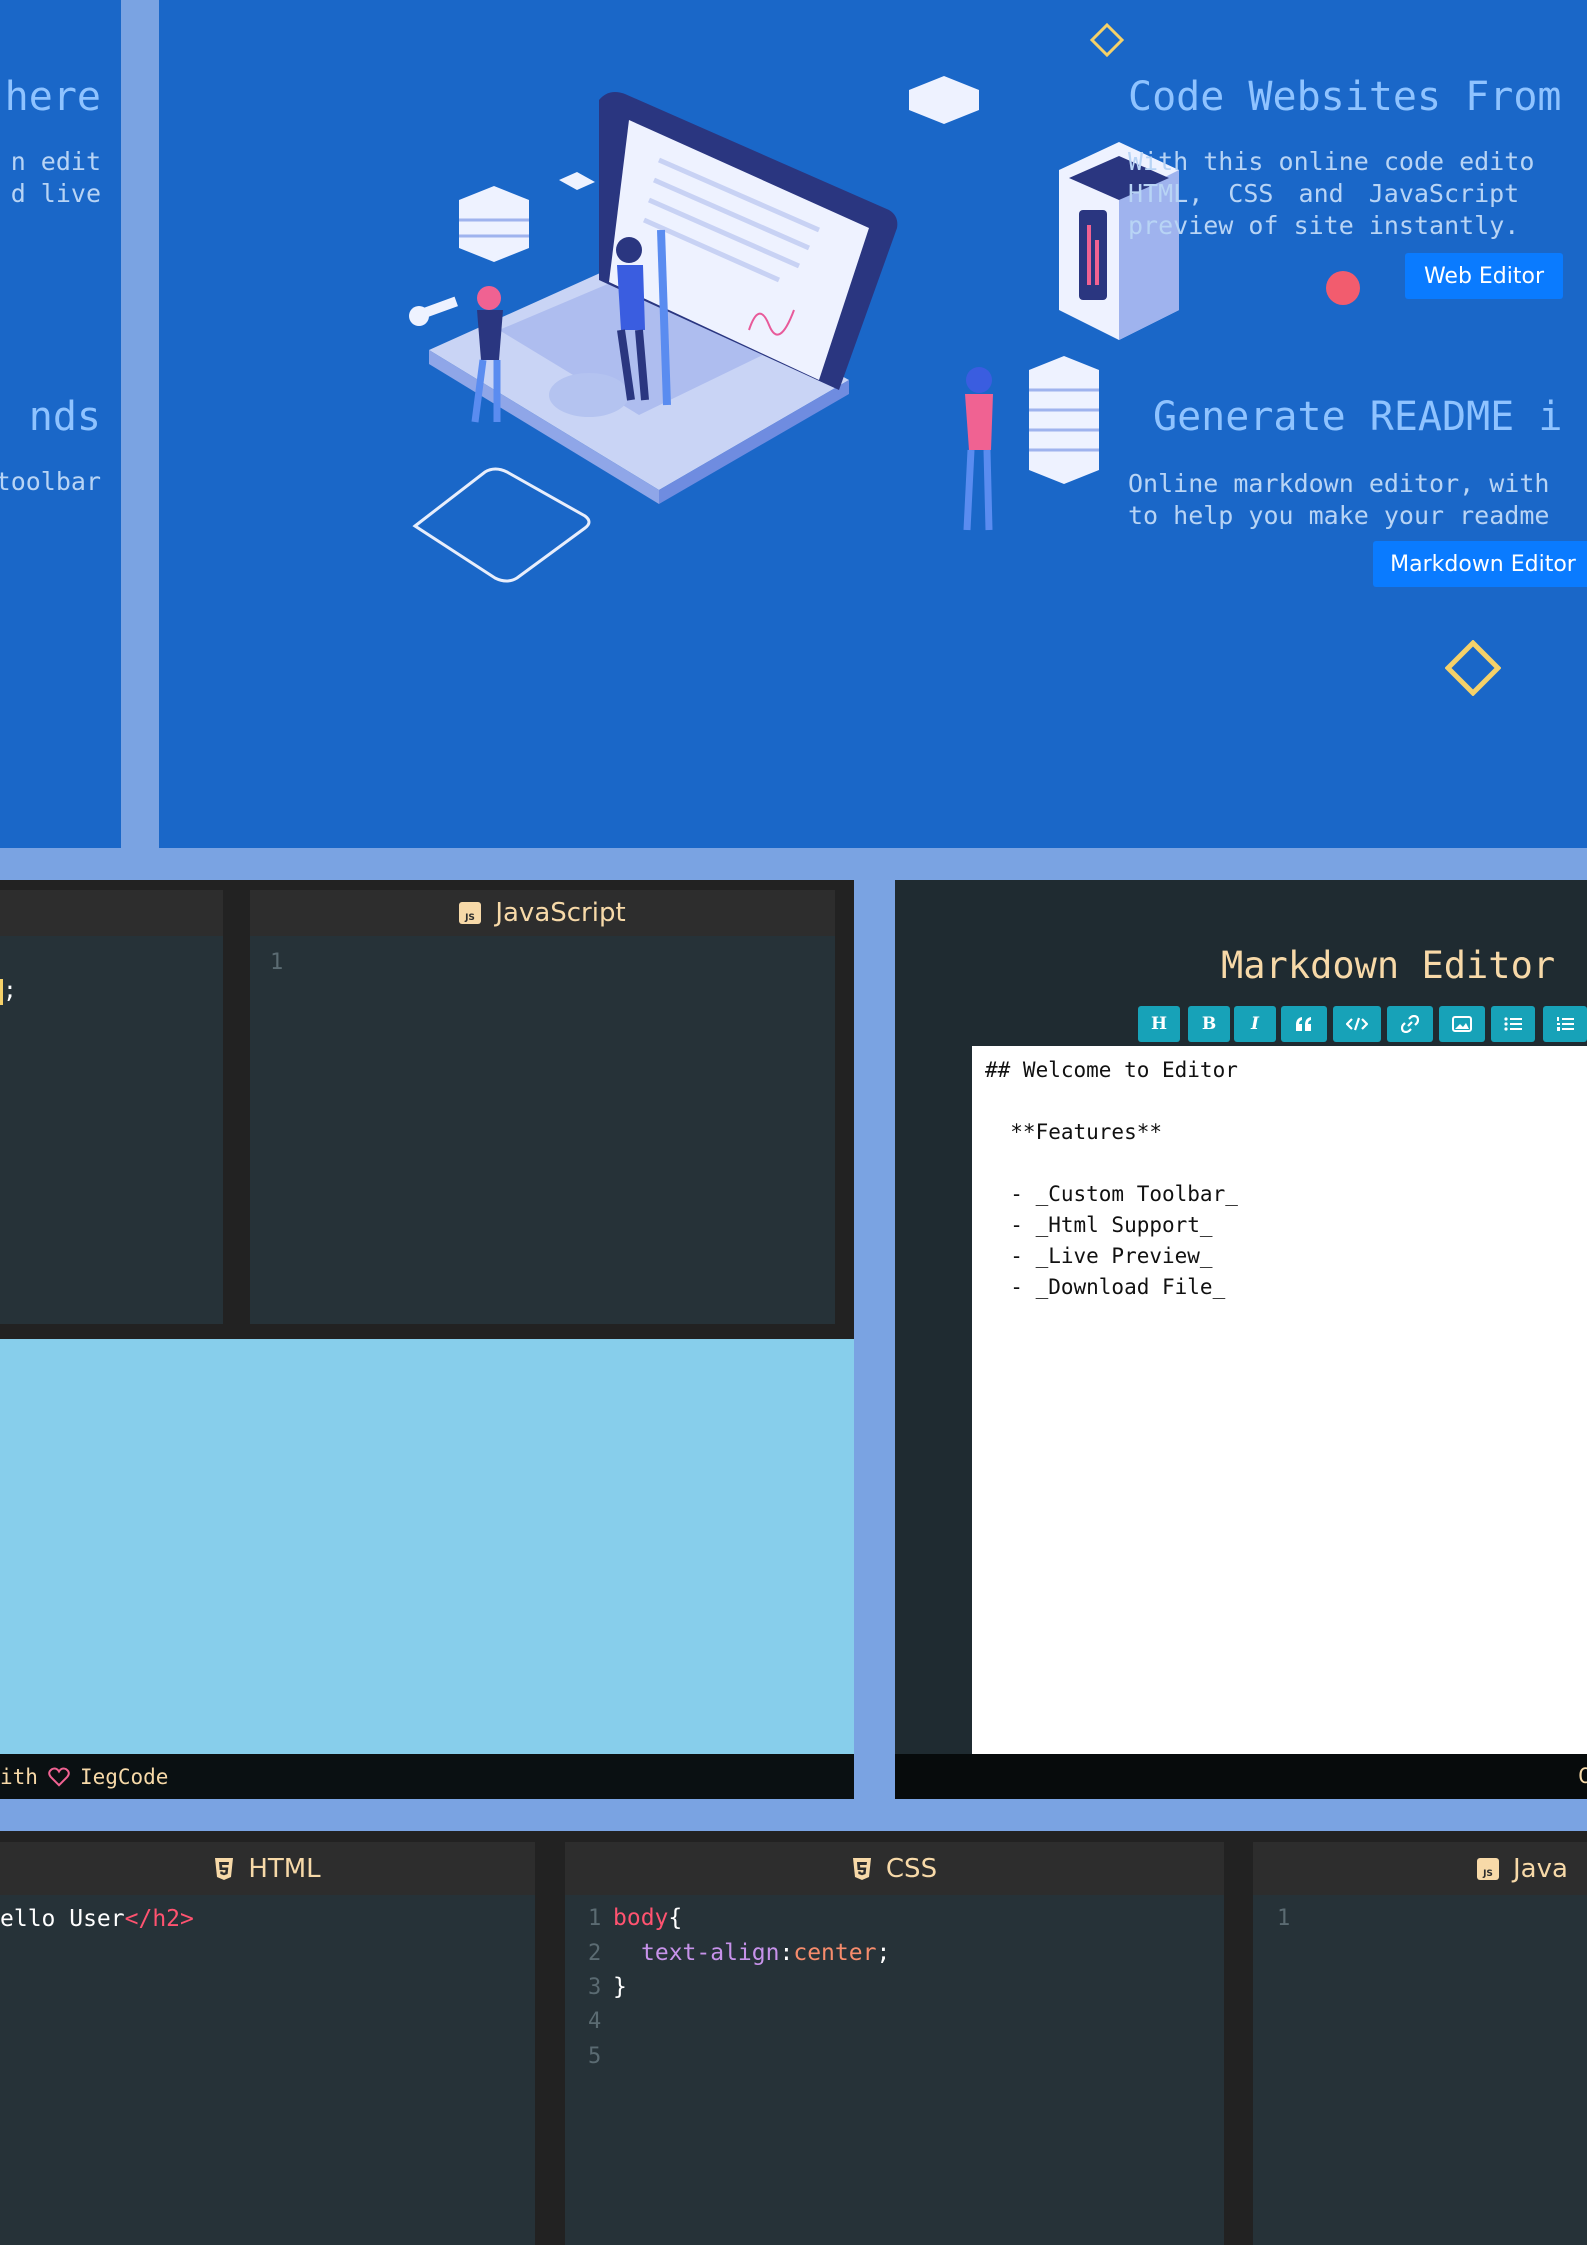  Describe the element at coordinates (55, 193) in the screenshot. I see `hero-left-text-1b: d live` at that location.